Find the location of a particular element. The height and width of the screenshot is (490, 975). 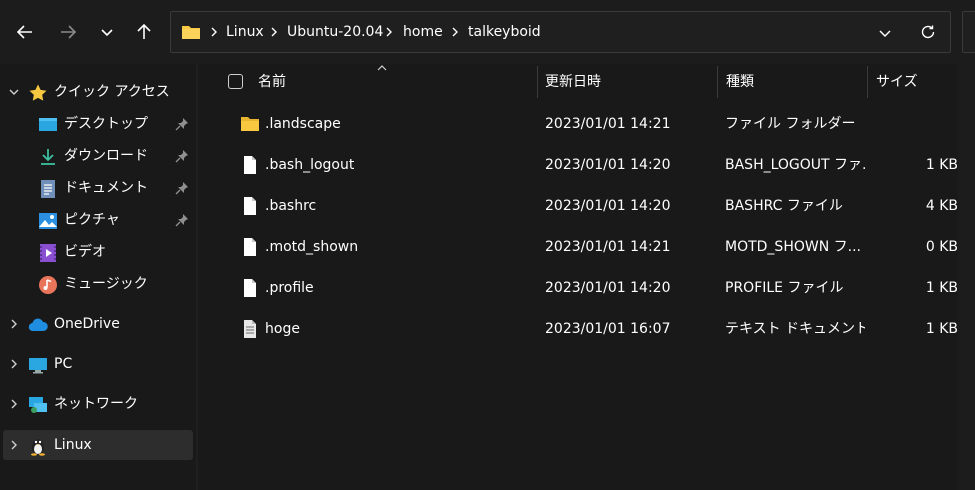

recent-locations-button is located at coordinates (107, 32).